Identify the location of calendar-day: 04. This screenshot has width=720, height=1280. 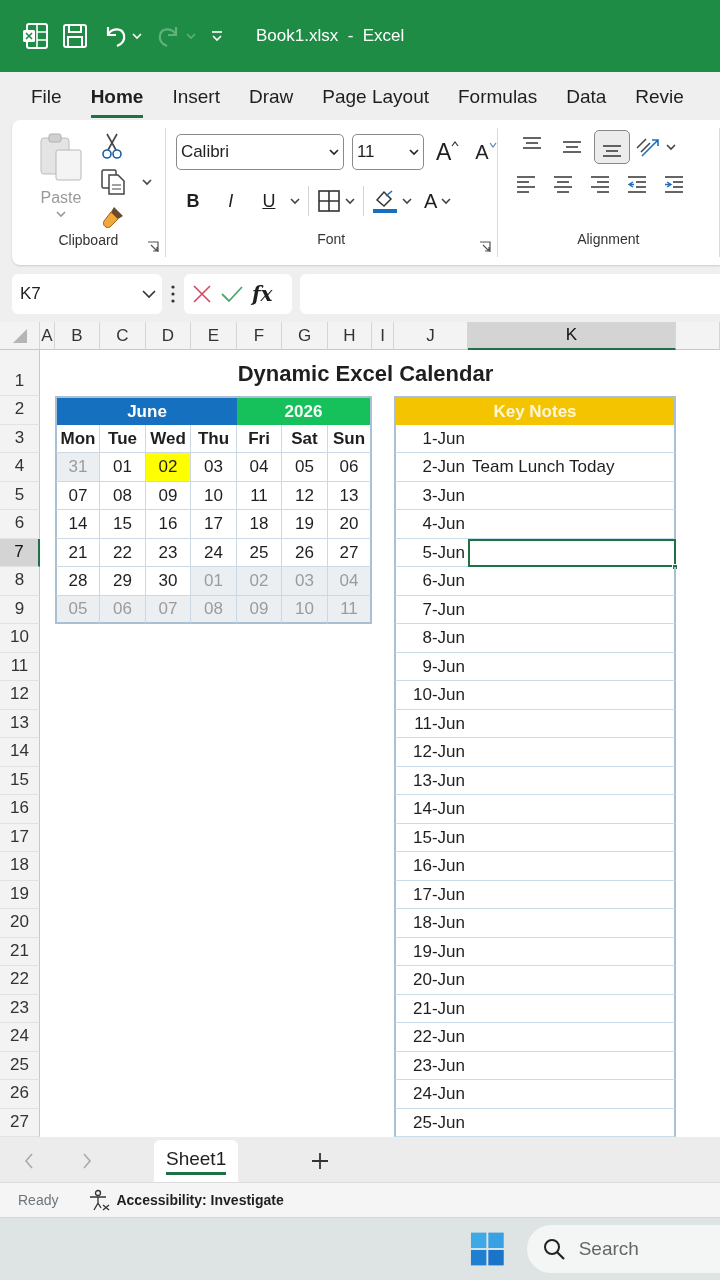
(259, 467).